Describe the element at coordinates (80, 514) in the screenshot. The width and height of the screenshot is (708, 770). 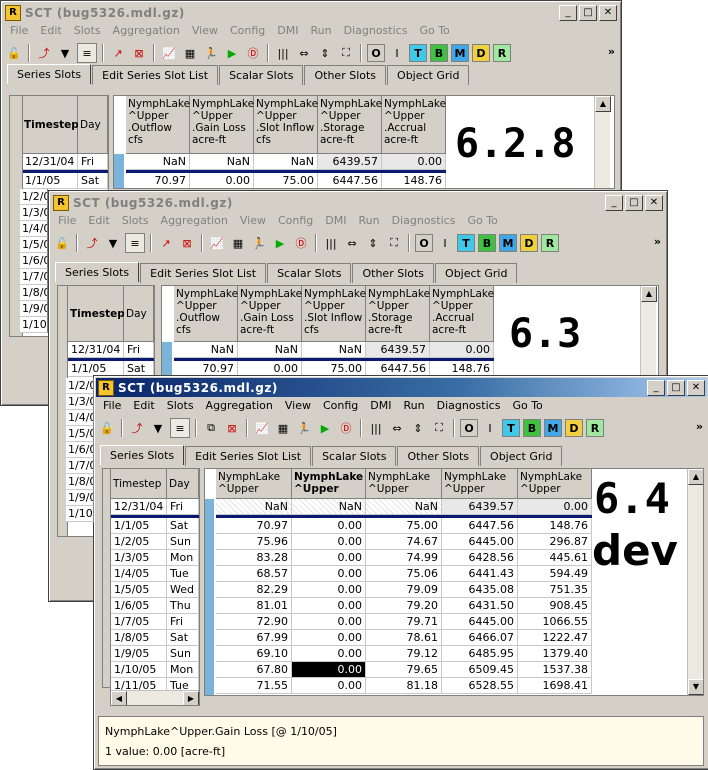
I see `timestep-cell: 1/10` at that location.